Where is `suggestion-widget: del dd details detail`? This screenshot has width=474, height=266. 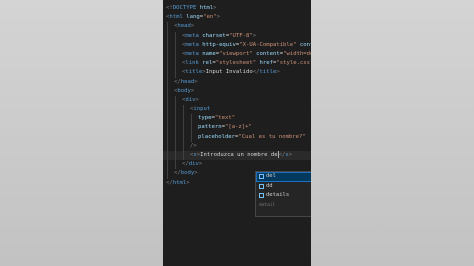 suggestion-widget: del dd details detail is located at coordinates (283, 194).